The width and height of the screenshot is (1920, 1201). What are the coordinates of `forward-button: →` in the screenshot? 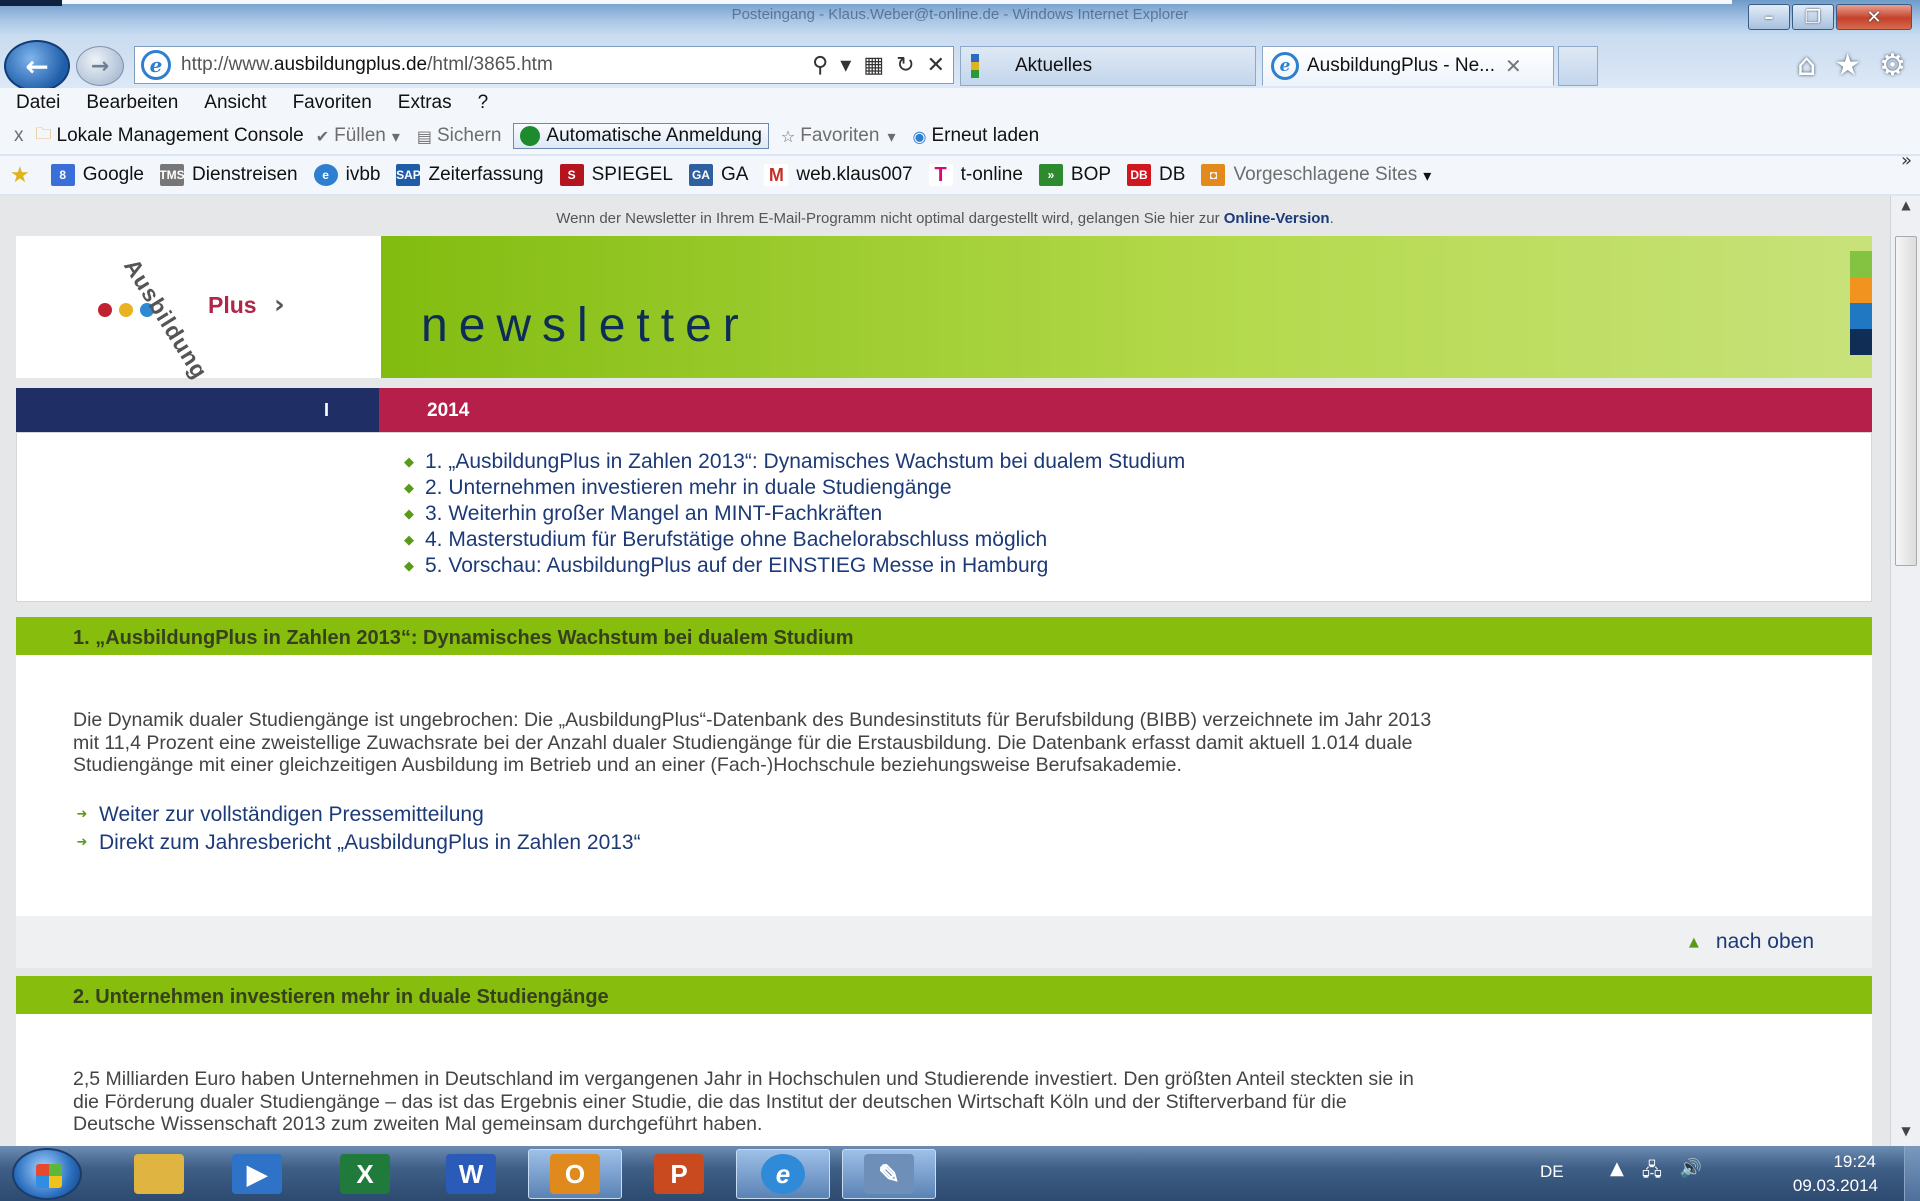 It's located at (100, 66).